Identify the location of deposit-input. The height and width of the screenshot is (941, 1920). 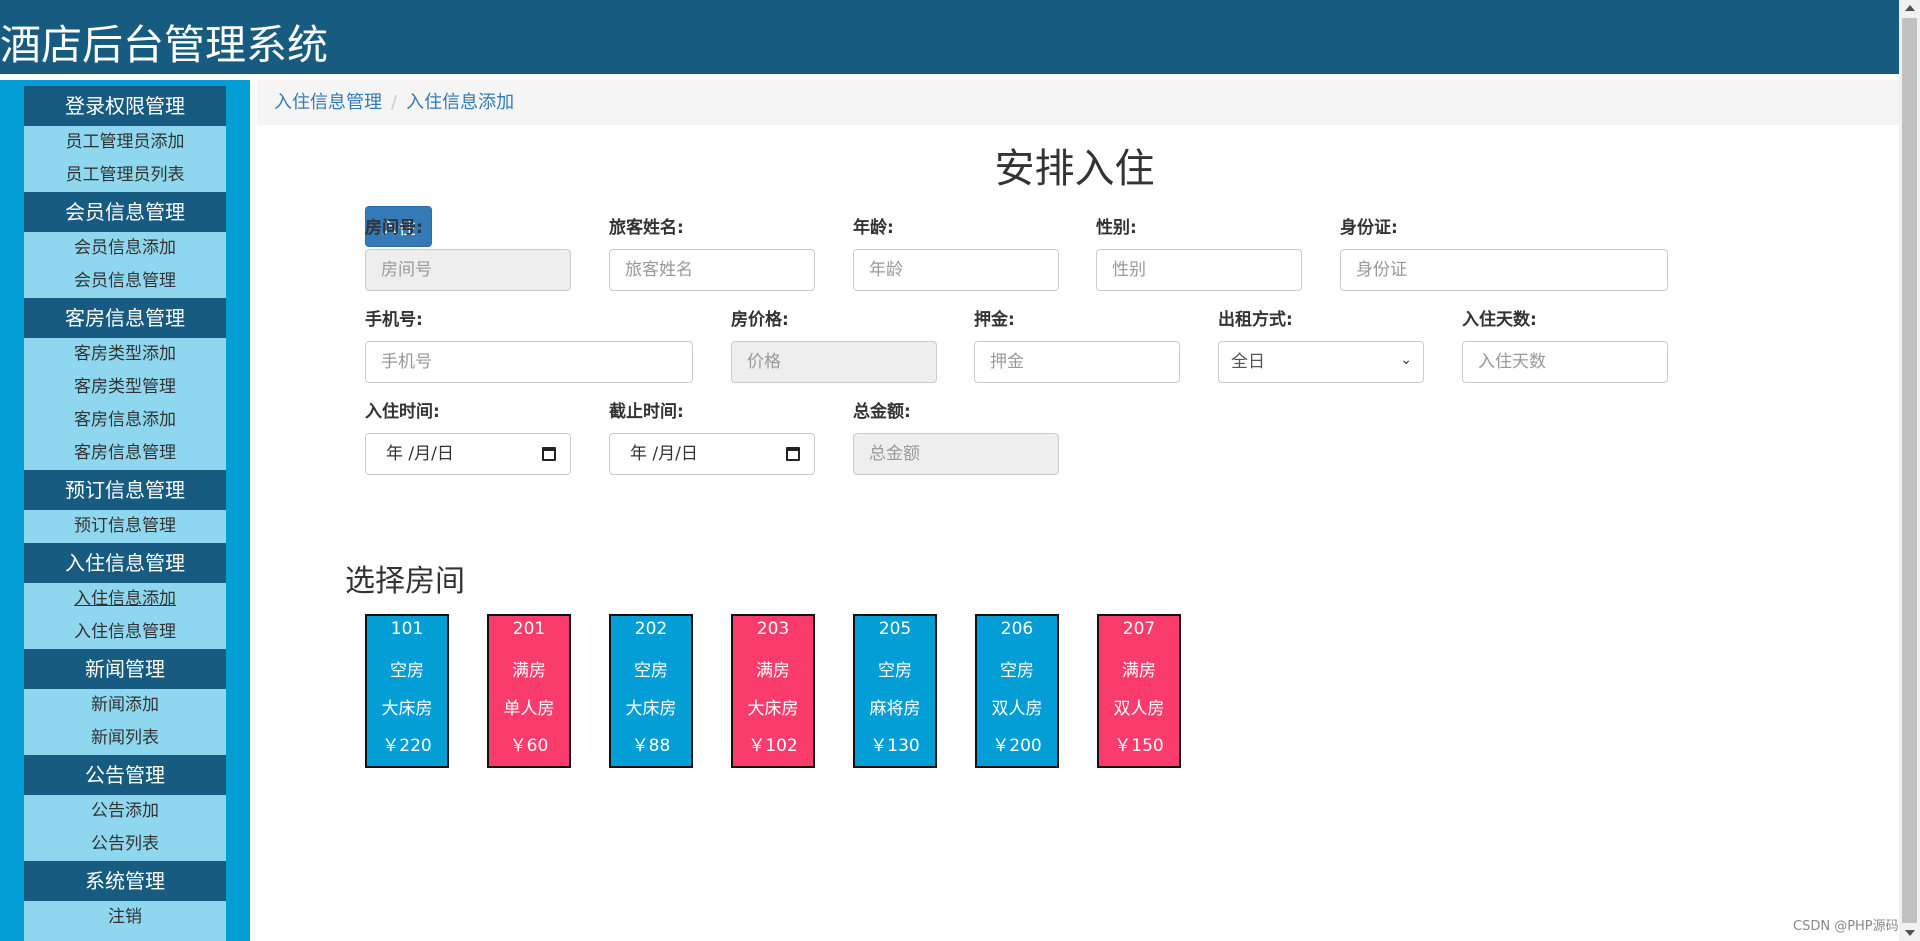
(1077, 362).